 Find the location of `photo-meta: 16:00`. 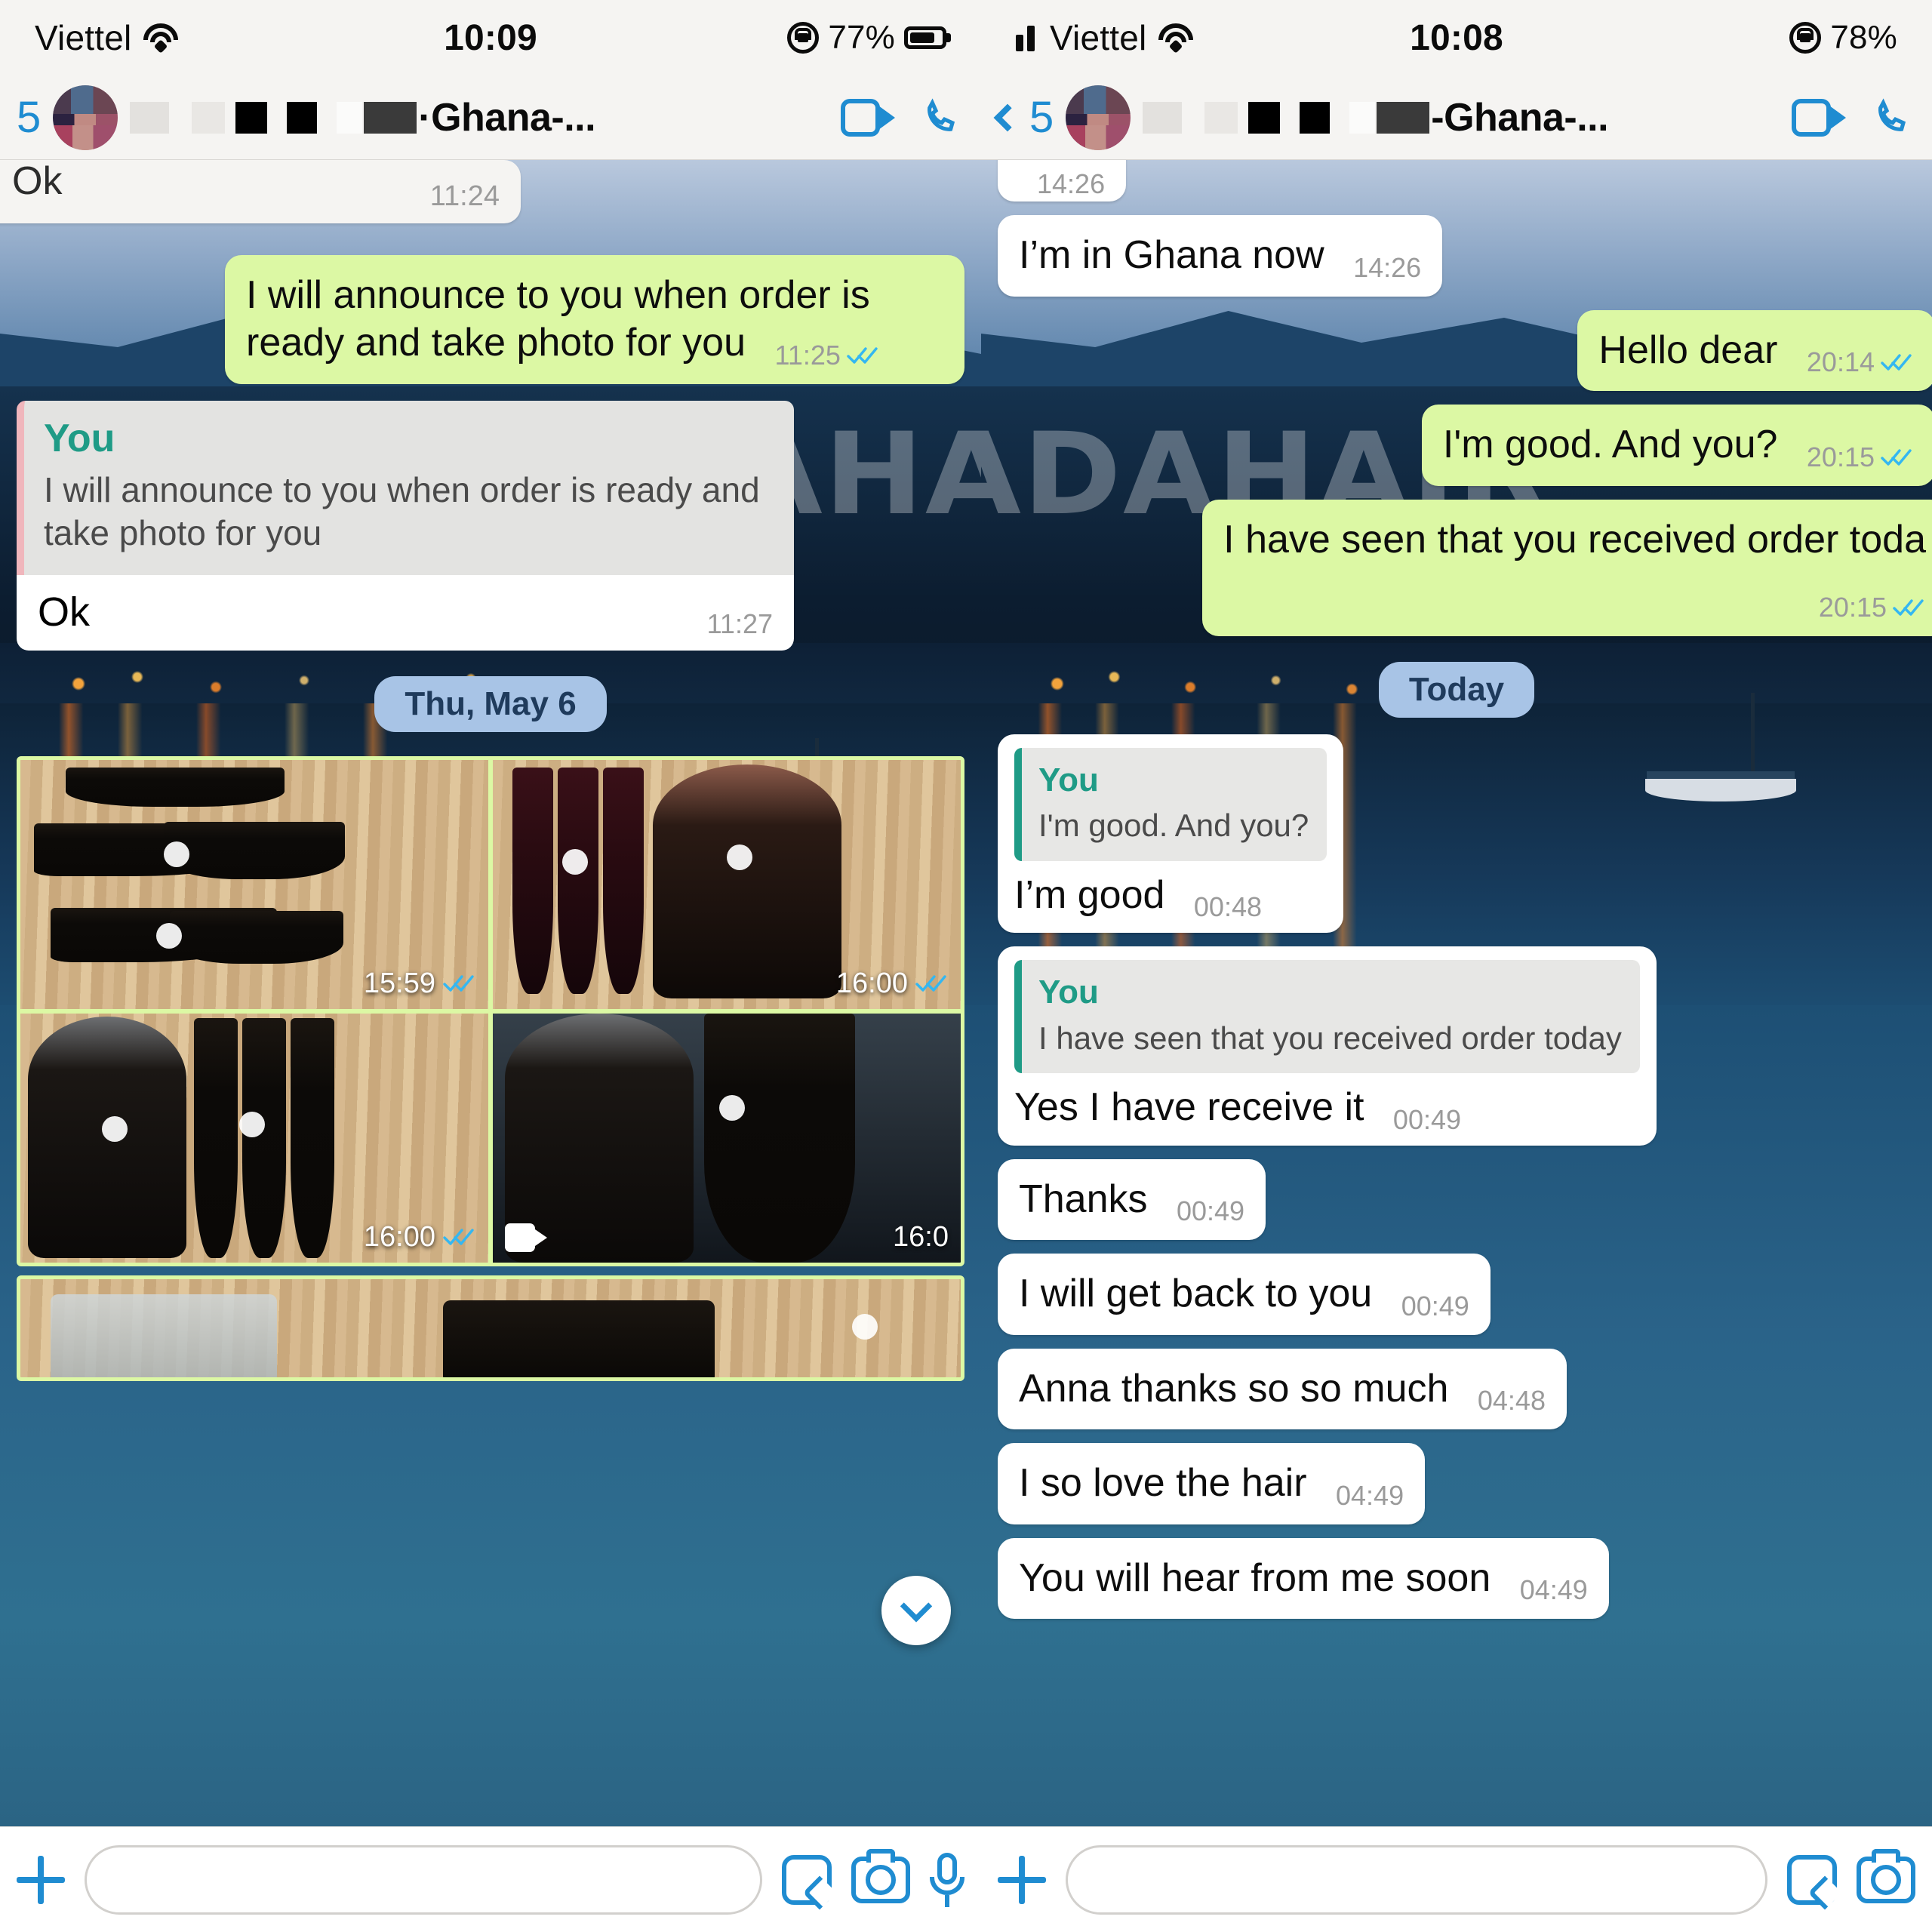

photo-meta: 16:00 is located at coordinates (420, 1237).